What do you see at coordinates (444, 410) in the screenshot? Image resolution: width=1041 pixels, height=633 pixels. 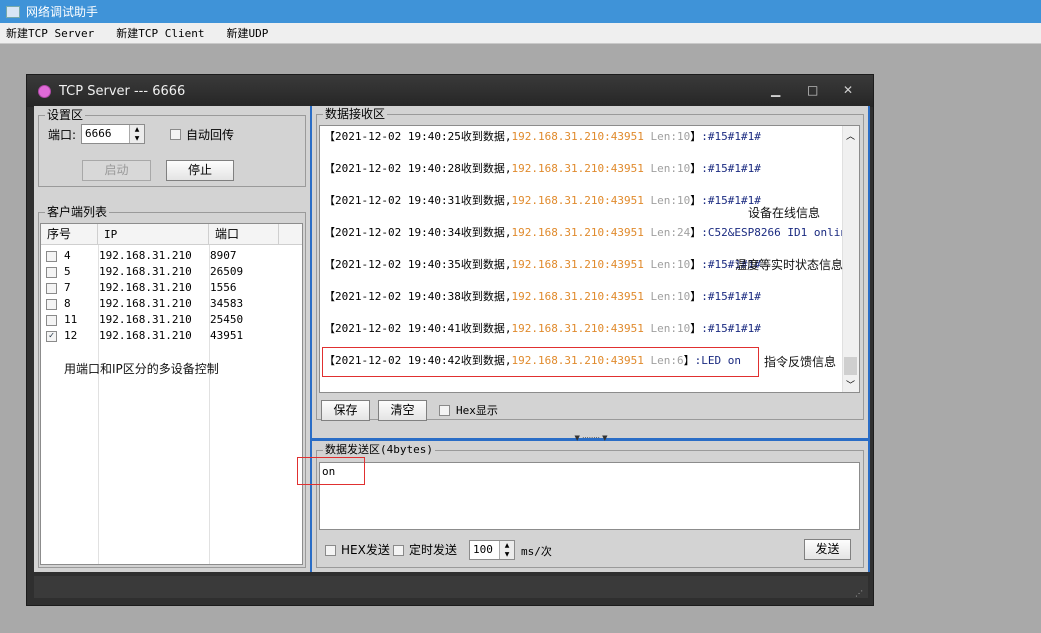 I see `hex-display-checkbox` at bounding box center [444, 410].